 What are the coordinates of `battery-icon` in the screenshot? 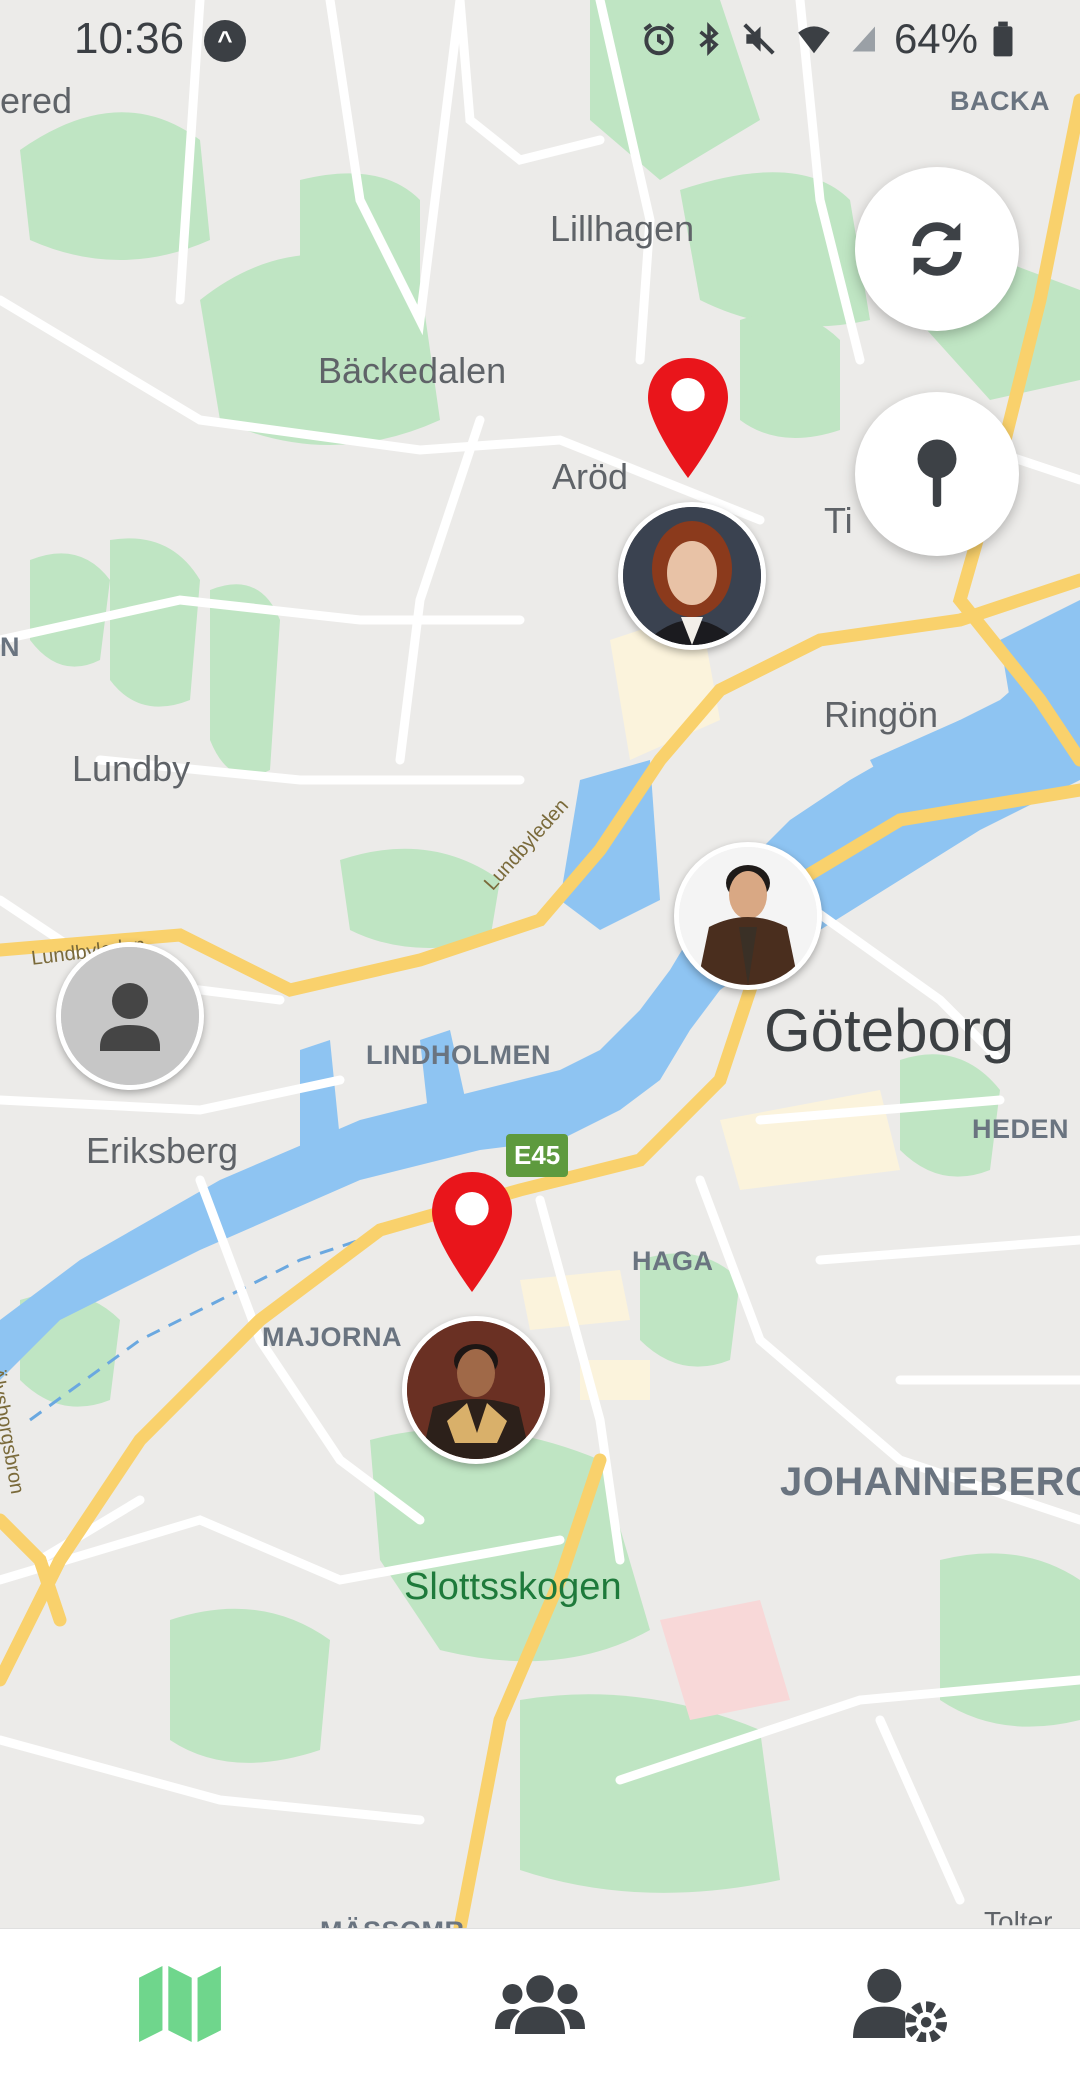 It's located at (1003, 39).